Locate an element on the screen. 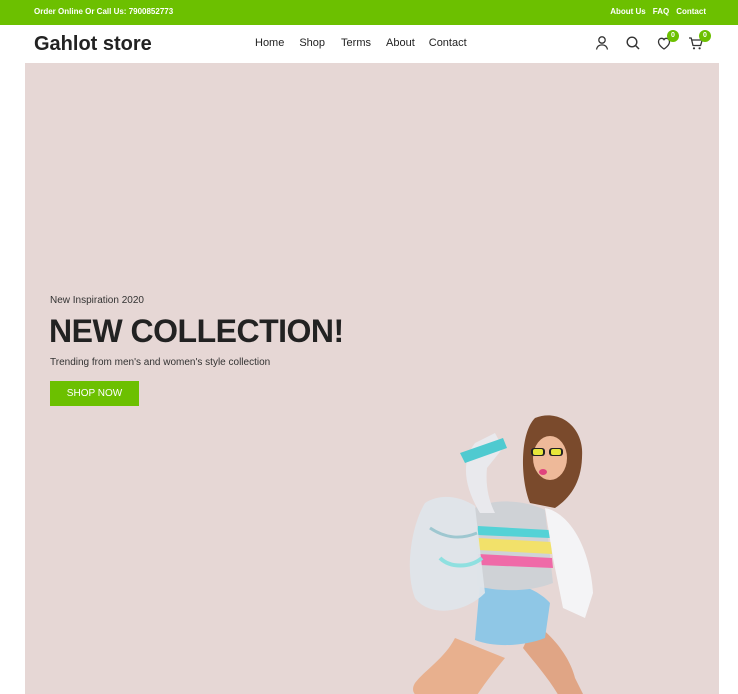  header-icons: 0 0 is located at coordinates (653, 42).